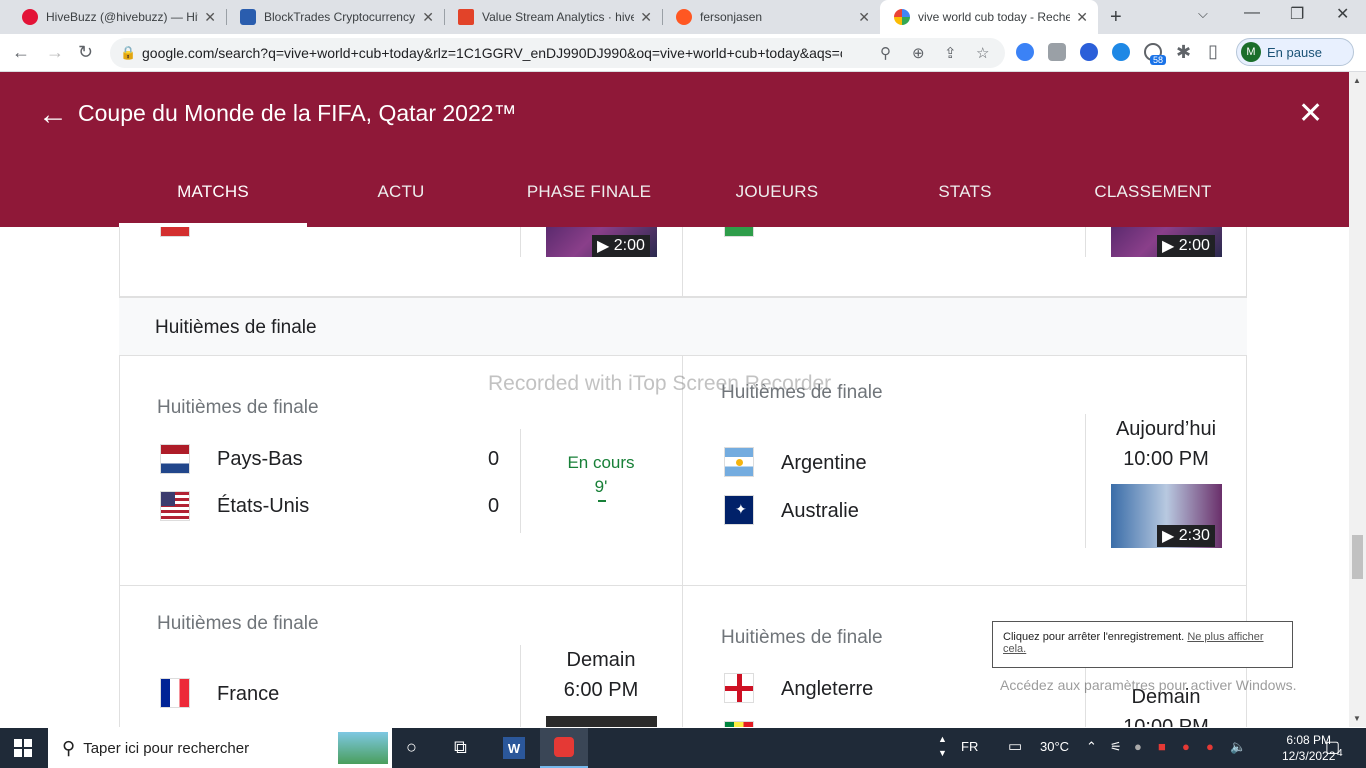  I want to click on senegal-flag-icon, so click(739, 724).